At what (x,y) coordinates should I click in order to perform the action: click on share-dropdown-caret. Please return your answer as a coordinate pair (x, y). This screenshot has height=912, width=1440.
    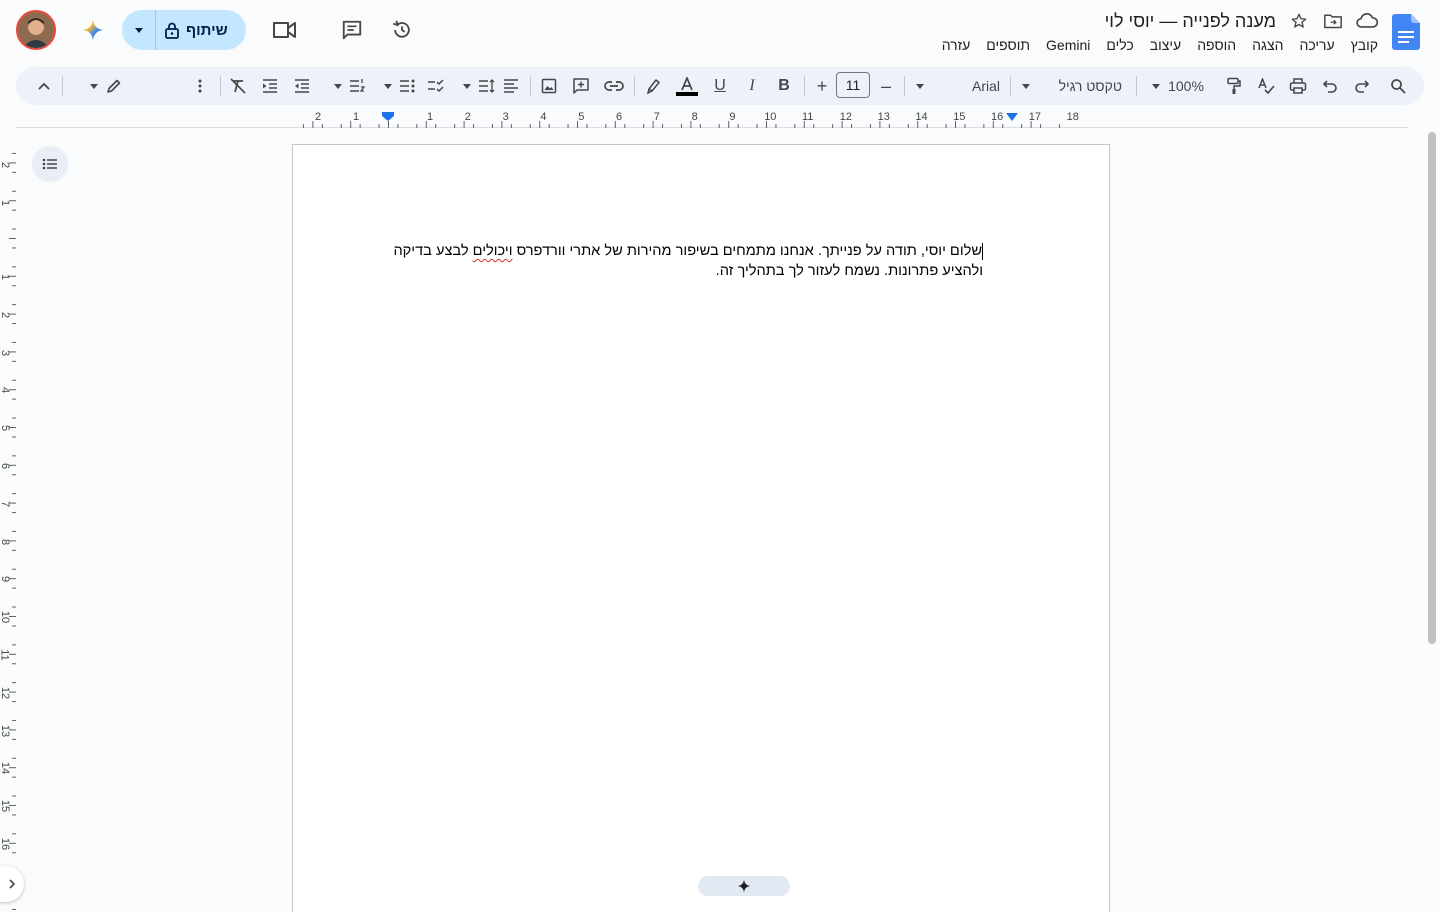
    Looking at the image, I should click on (139, 30).